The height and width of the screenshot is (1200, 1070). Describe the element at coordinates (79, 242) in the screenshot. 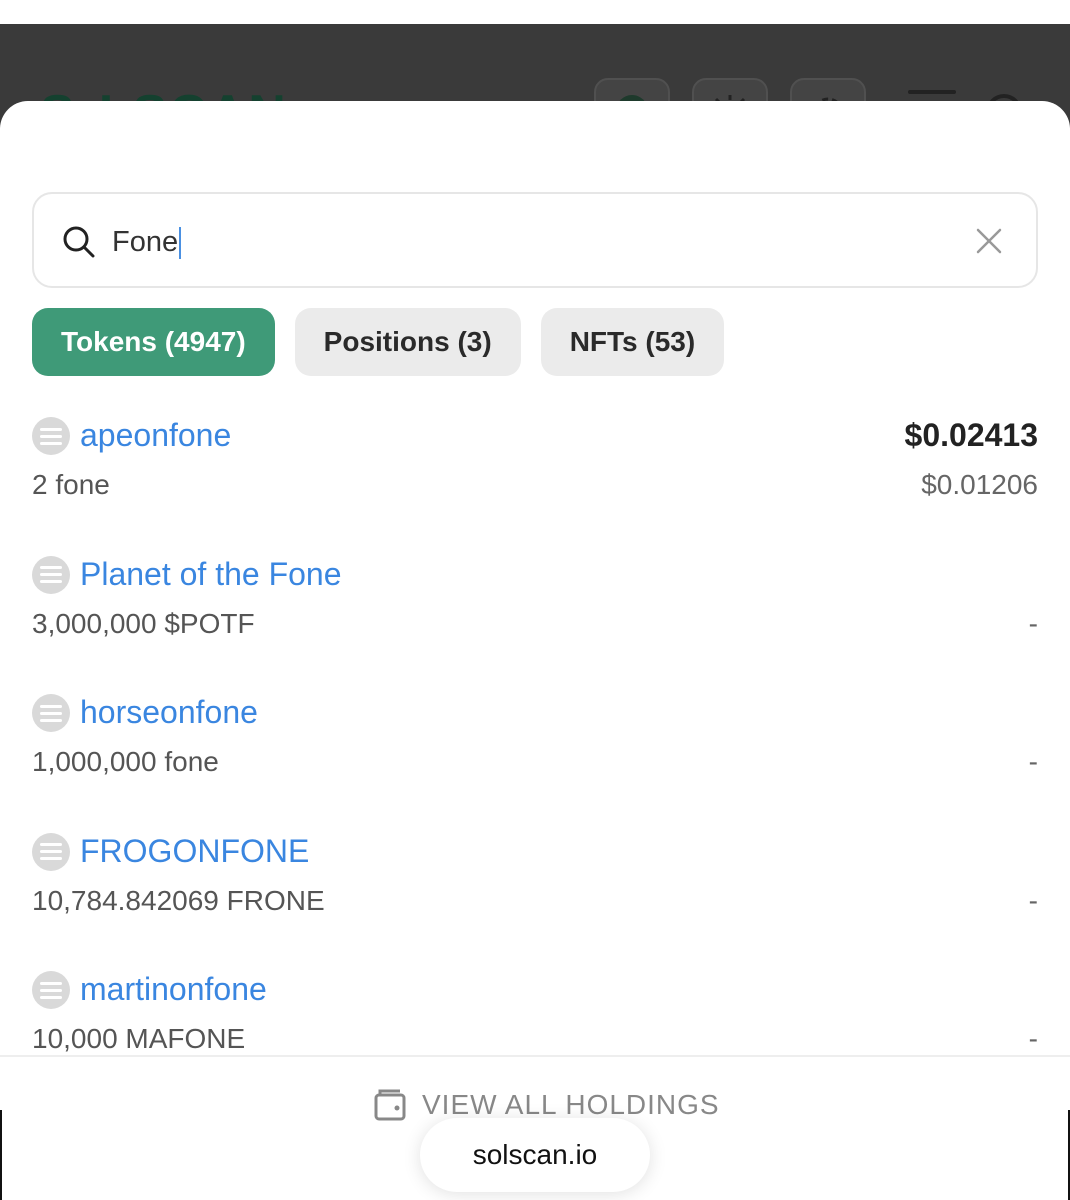

I see `search-icon` at that location.